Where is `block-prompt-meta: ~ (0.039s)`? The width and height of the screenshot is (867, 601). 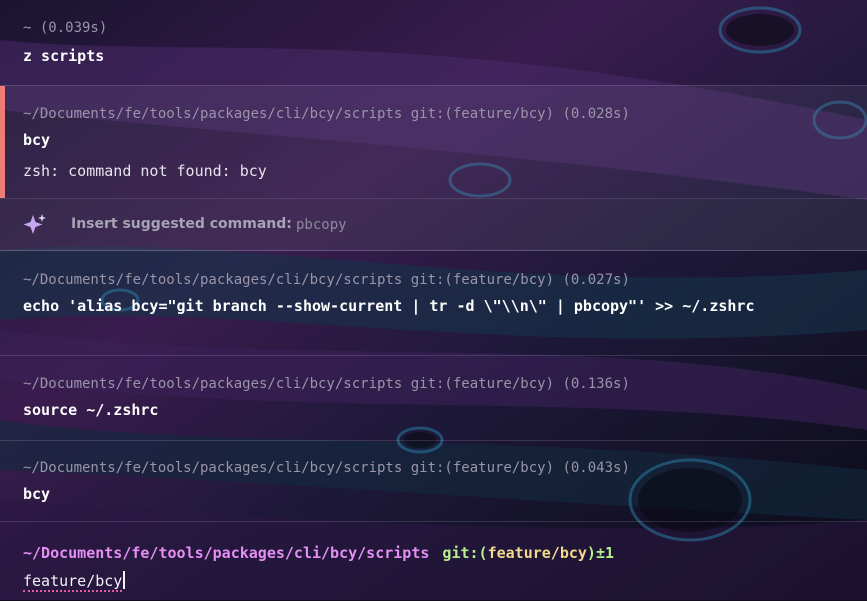 block-prompt-meta: ~ (0.039s) is located at coordinates (65, 28).